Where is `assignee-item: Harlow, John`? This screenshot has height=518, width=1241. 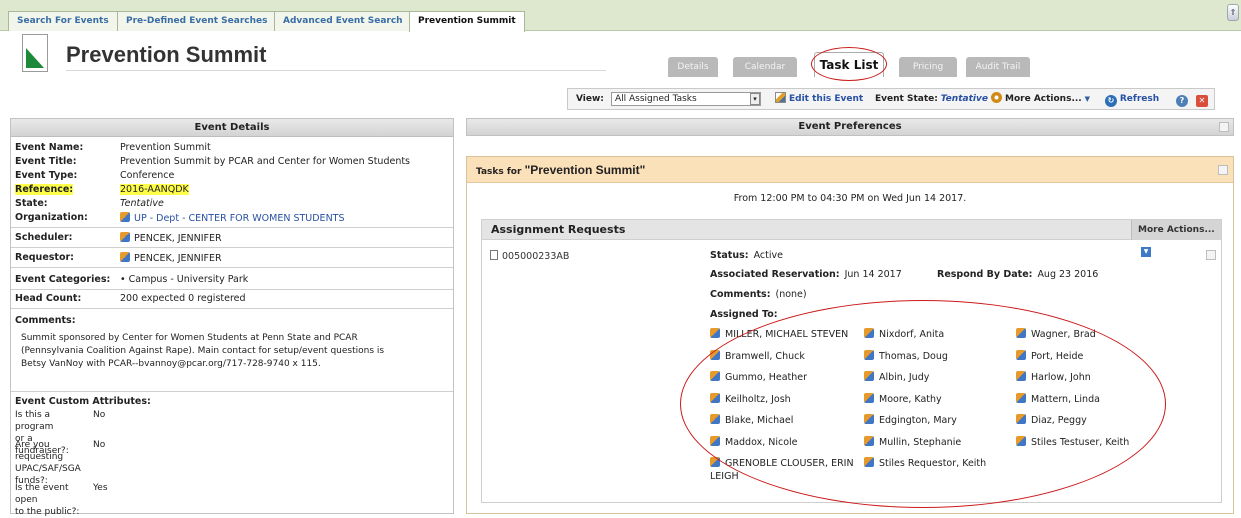
assignee-item: Harlow, John is located at coordinates (1088, 377).